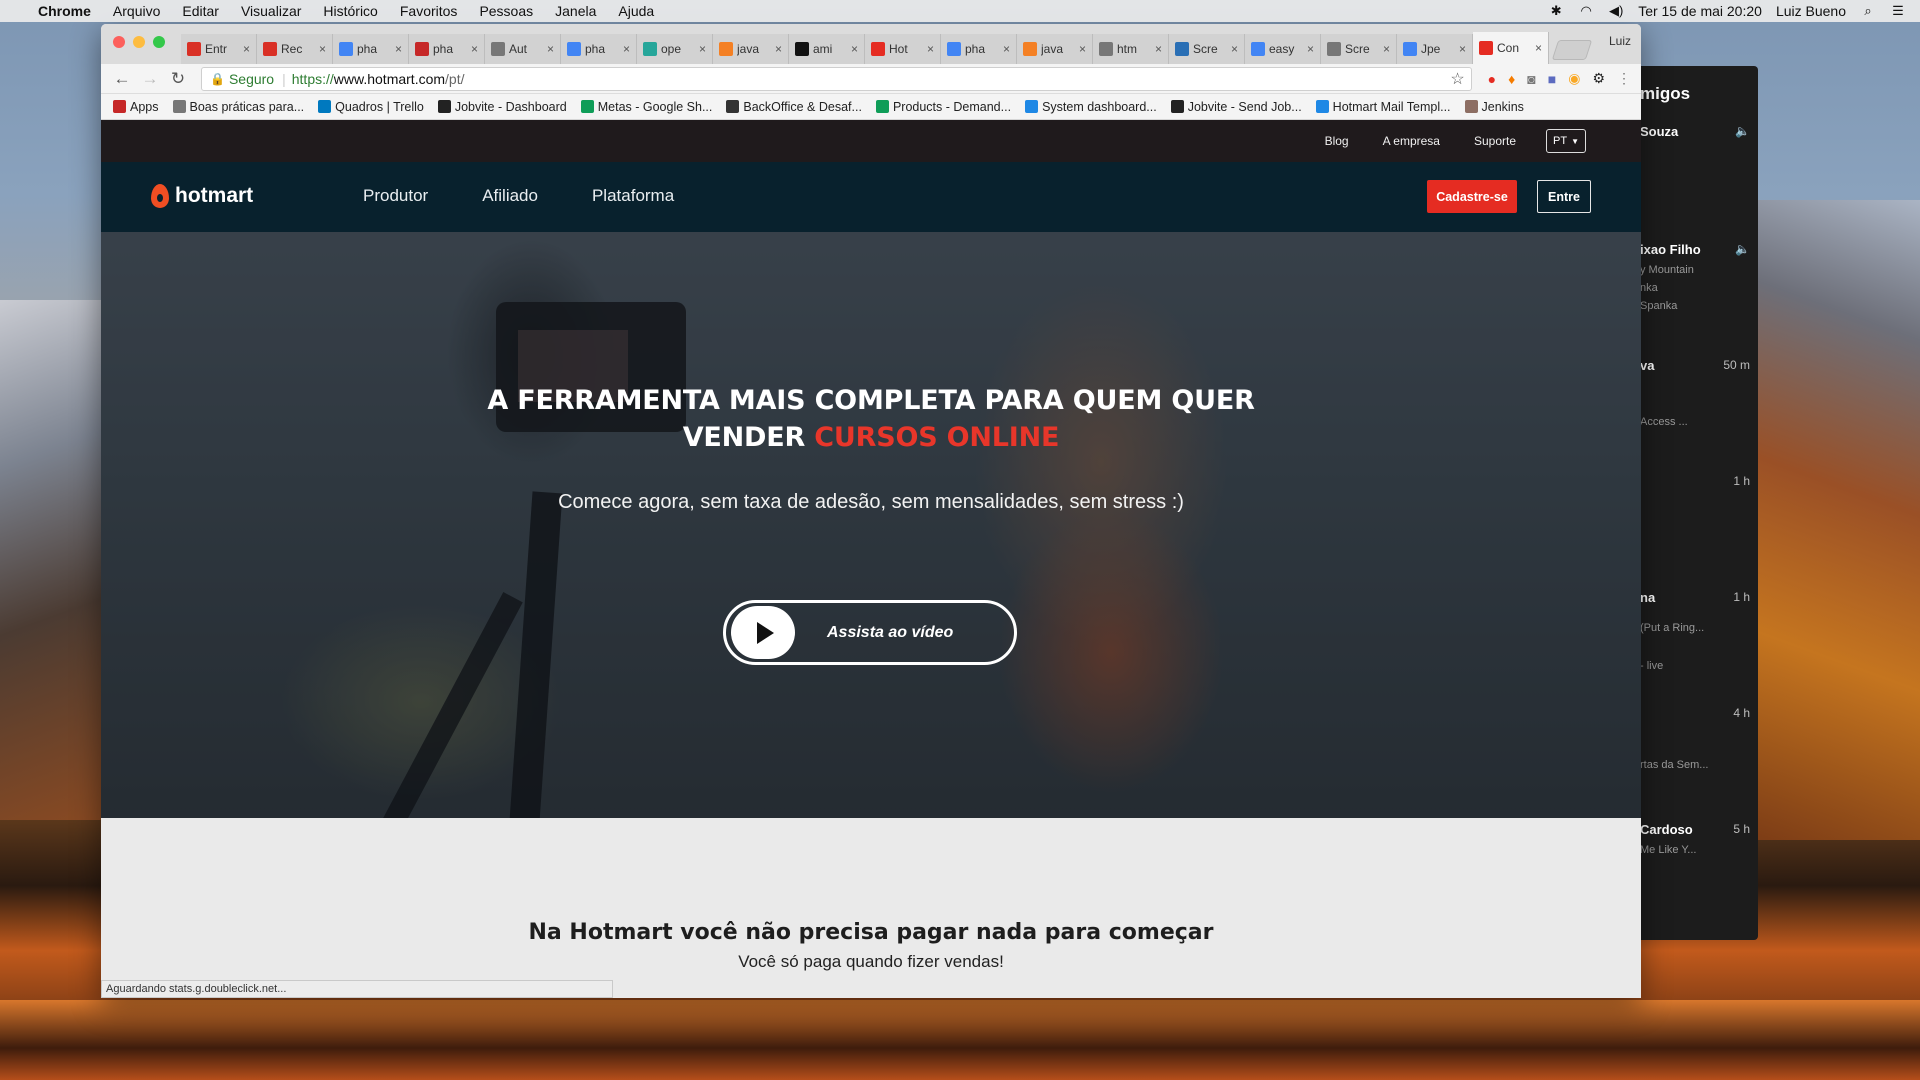  I want to click on new-tab-button, so click(1572, 50).